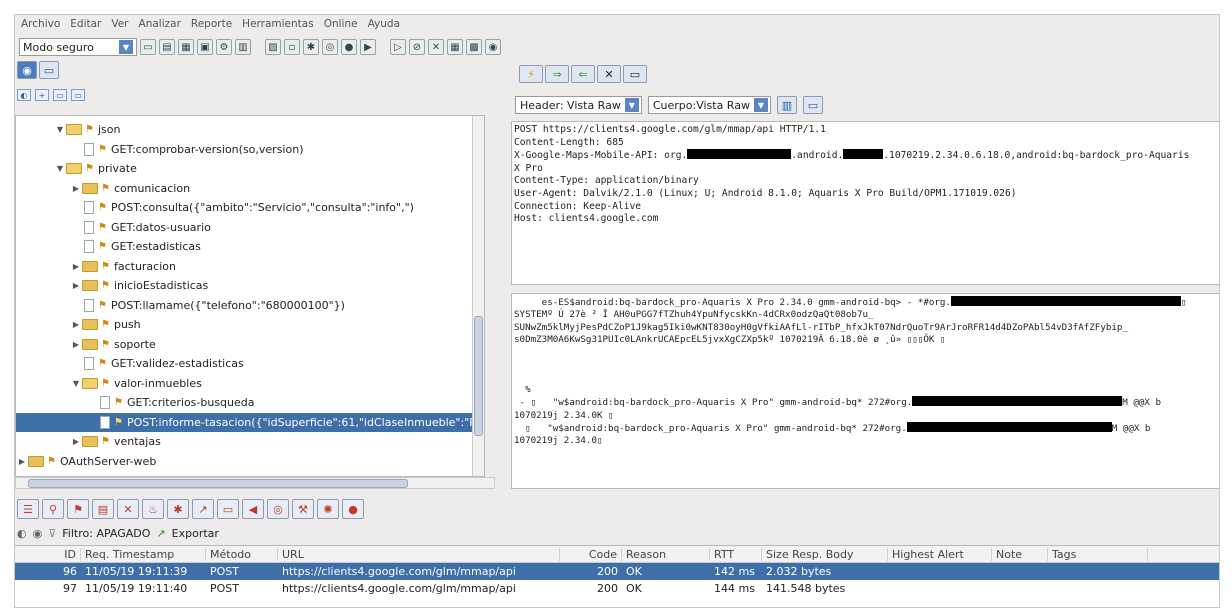 Image resolution: width=1232 pixels, height=610 pixels. Describe the element at coordinates (211, 24) in the screenshot. I see `menu-reporte: Reporte` at that location.